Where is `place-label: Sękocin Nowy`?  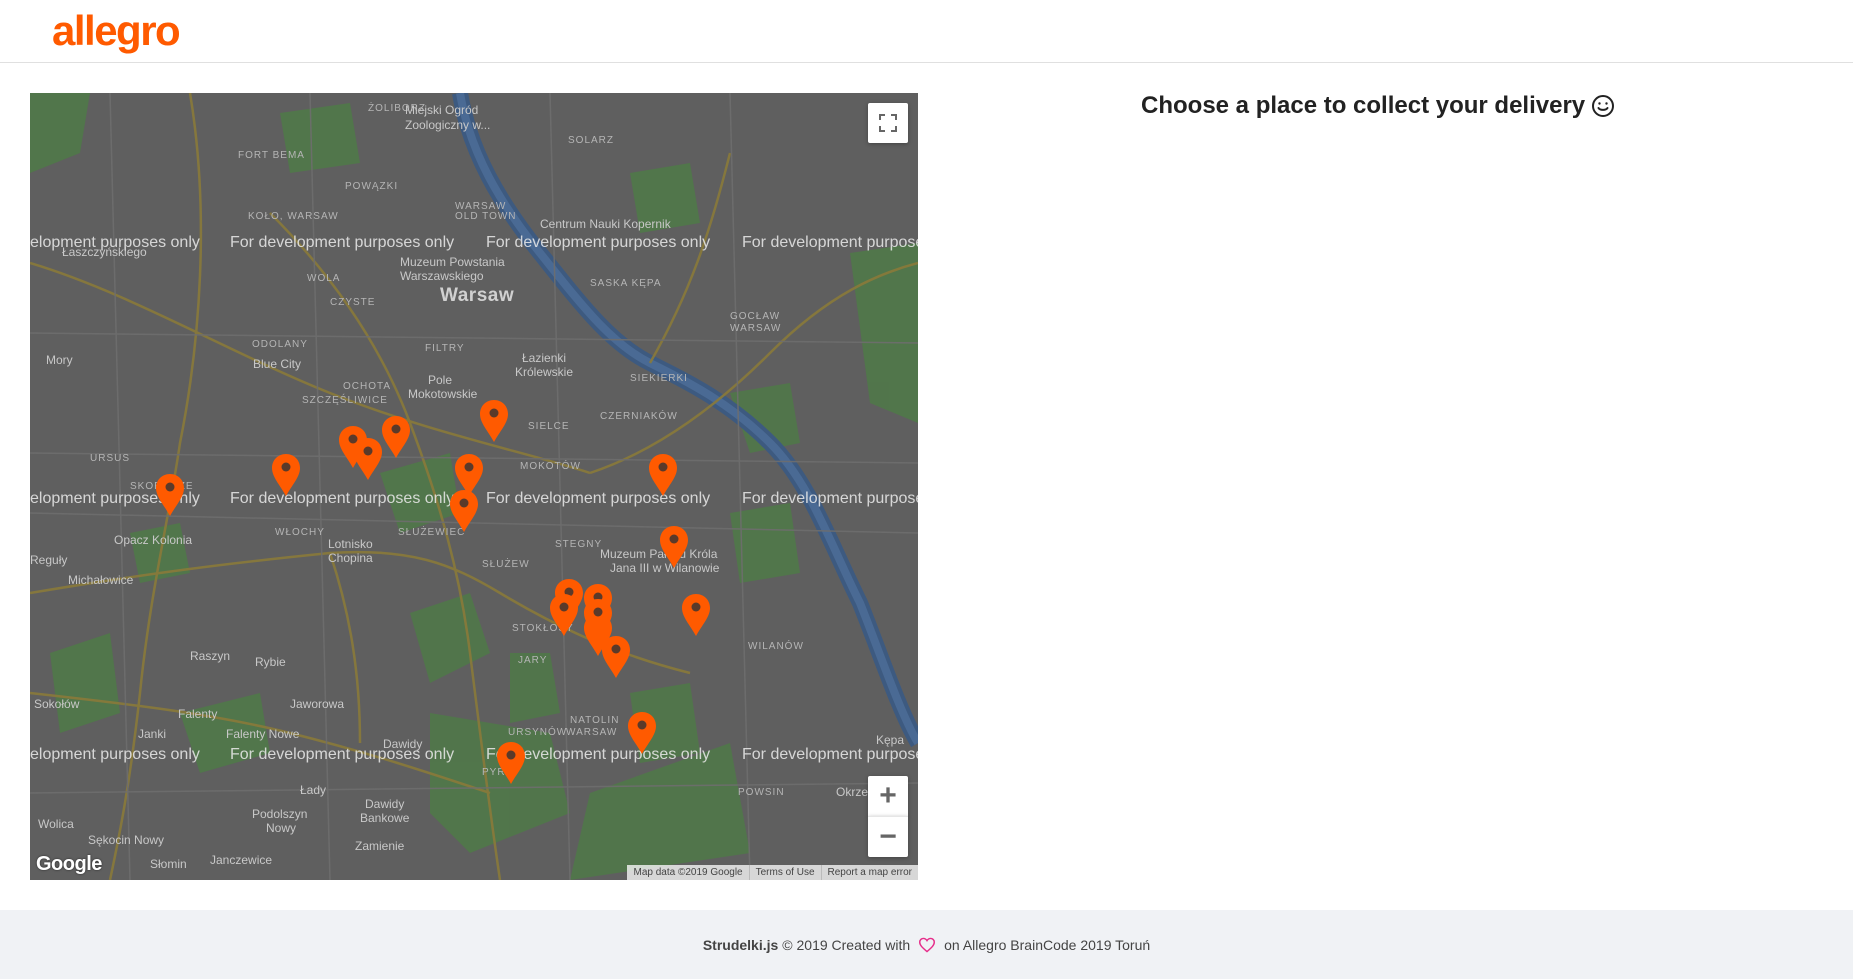
place-label: Sękocin Nowy is located at coordinates (126, 840).